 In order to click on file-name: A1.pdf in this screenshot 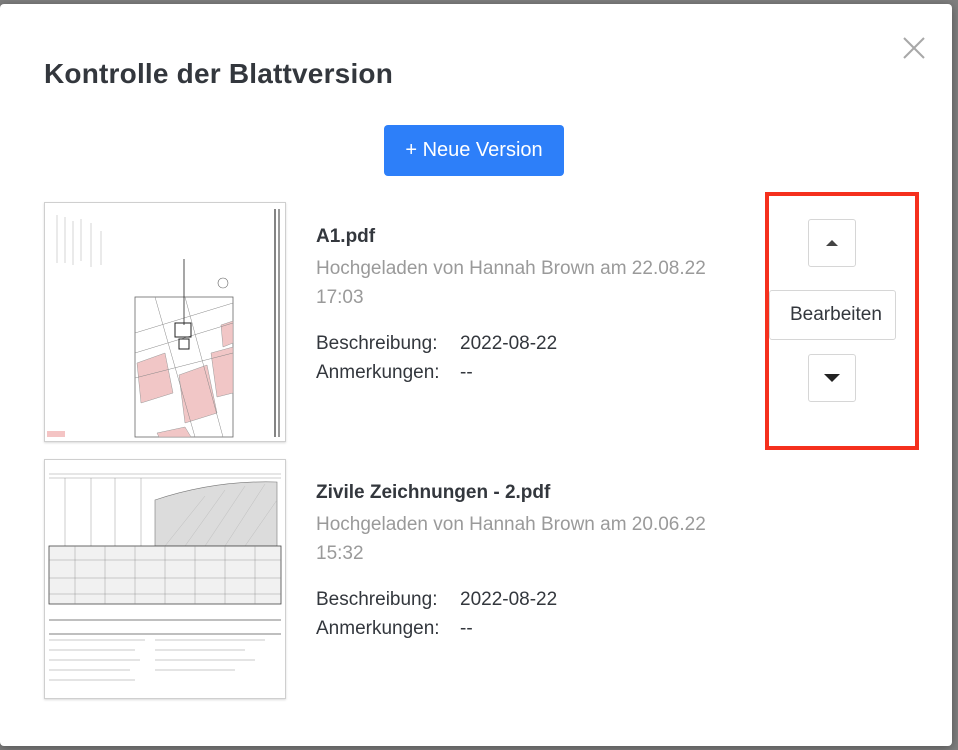, I will do `click(346, 236)`.